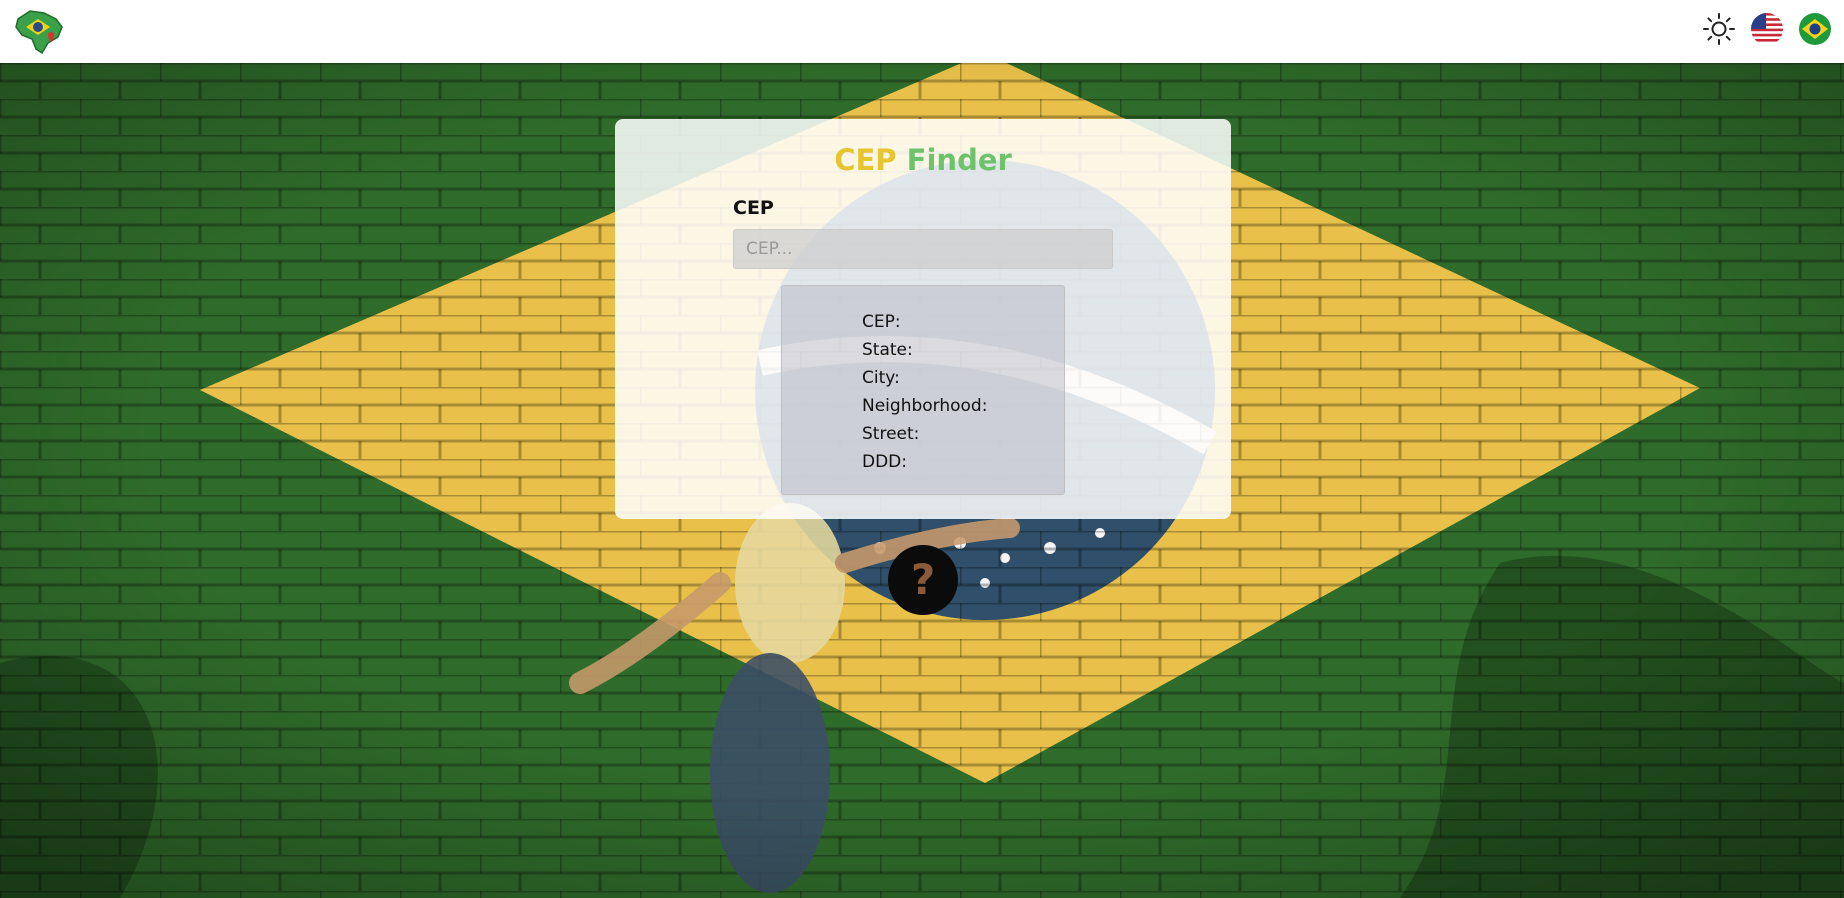 The height and width of the screenshot is (898, 1844). Describe the element at coordinates (881, 322) in the screenshot. I see `result-cep-label: CEP:` at that location.